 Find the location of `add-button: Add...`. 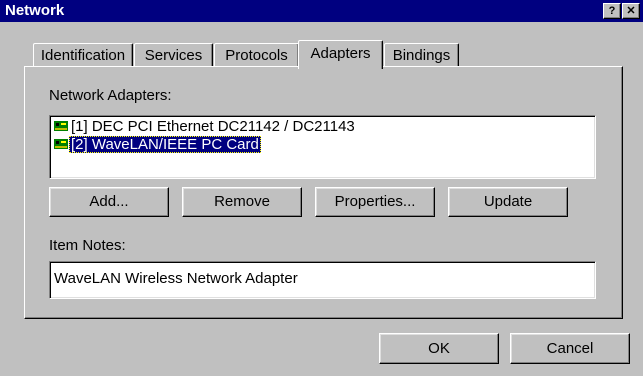

add-button: Add... is located at coordinates (109, 202).